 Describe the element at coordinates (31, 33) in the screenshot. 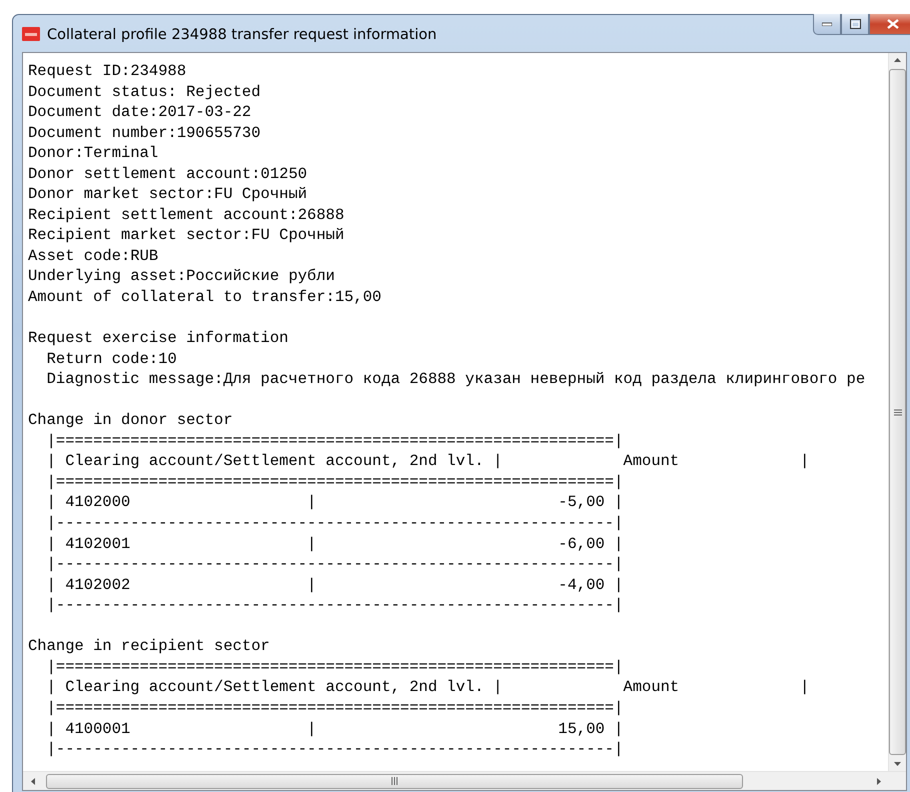

I see `app-icon` at that location.